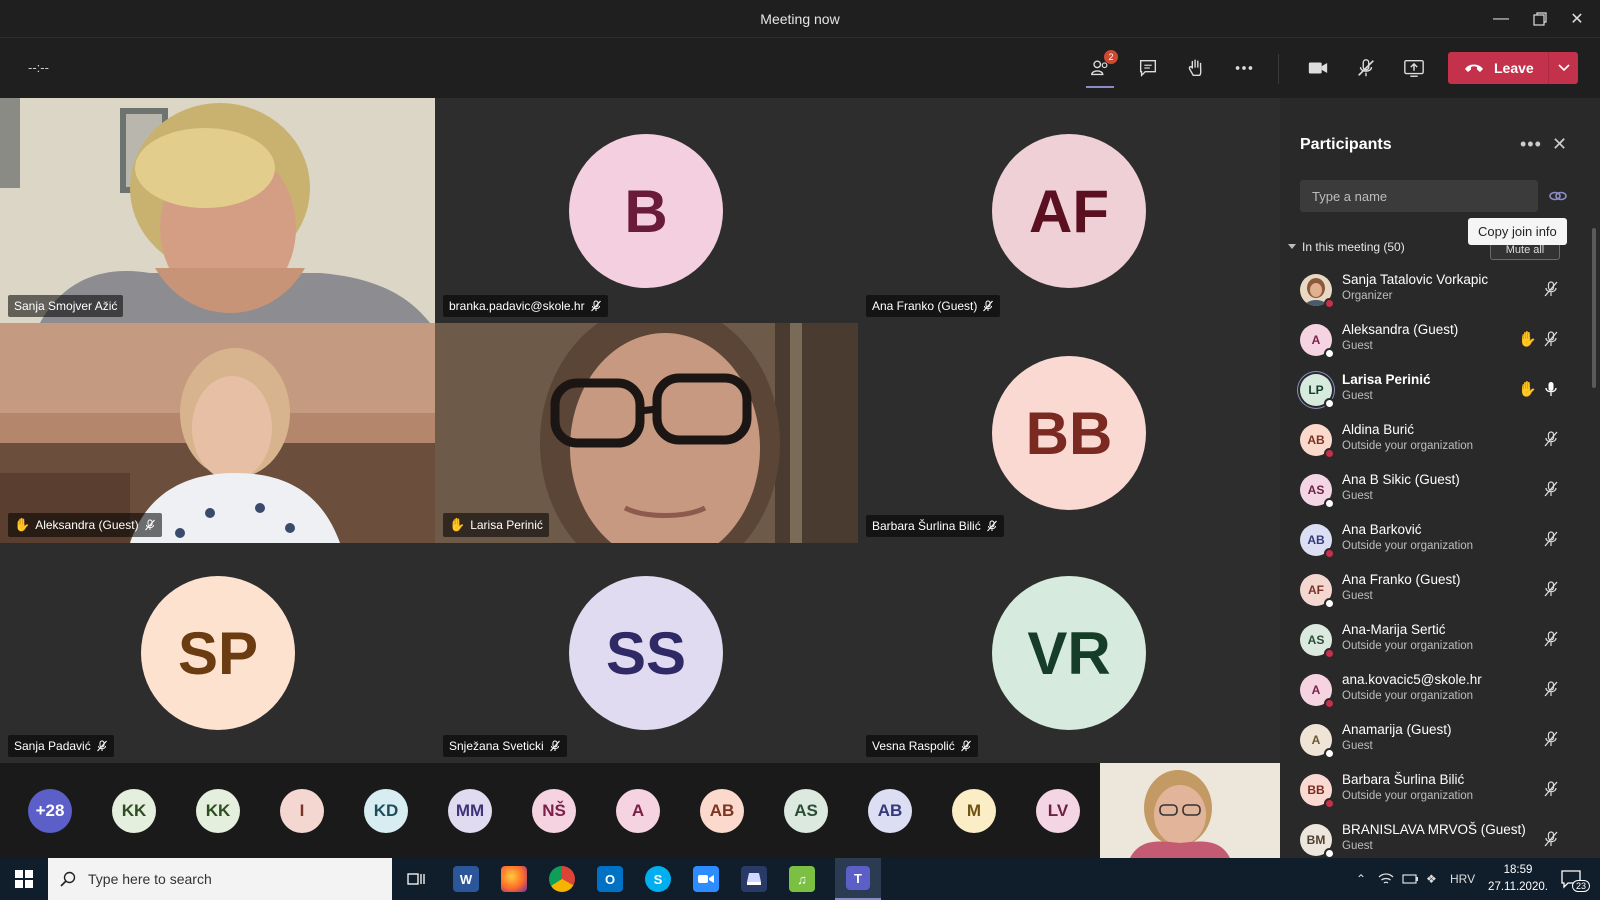 Image resolution: width=1600 pixels, height=900 pixels. What do you see at coordinates (610, 879) in the screenshot?
I see `outlook-icon: O` at bounding box center [610, 879].